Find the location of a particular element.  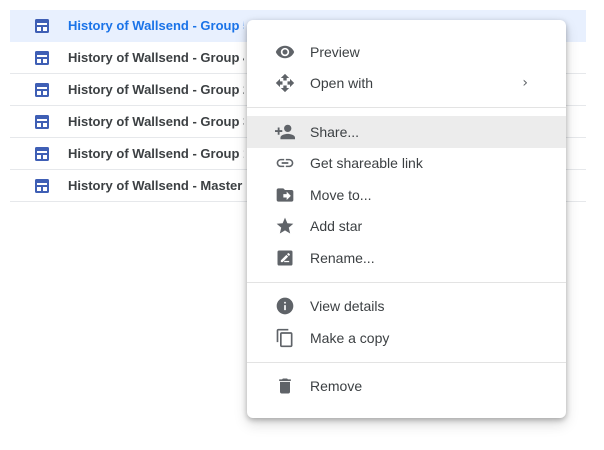

star-icon is located at coordinates (285, 226).